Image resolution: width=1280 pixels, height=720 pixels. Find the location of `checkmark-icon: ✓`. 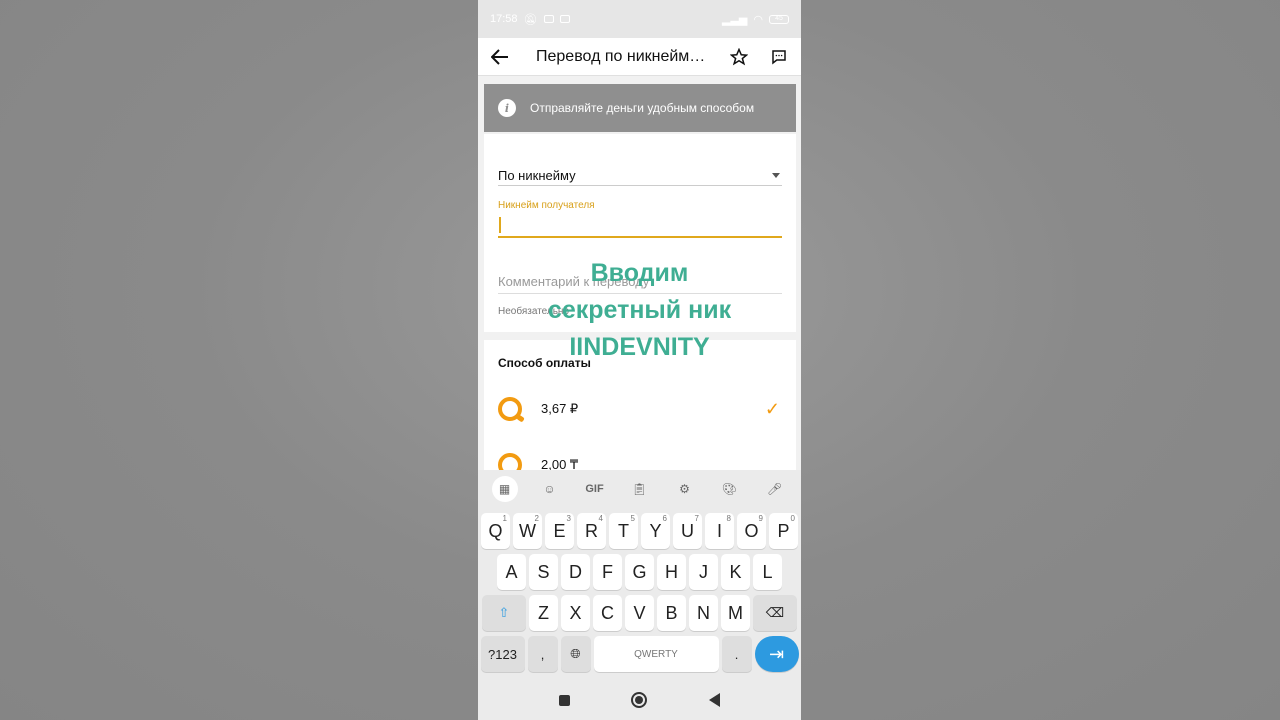

checkmark-icon: ✓ is located at coordinates (772, 408).